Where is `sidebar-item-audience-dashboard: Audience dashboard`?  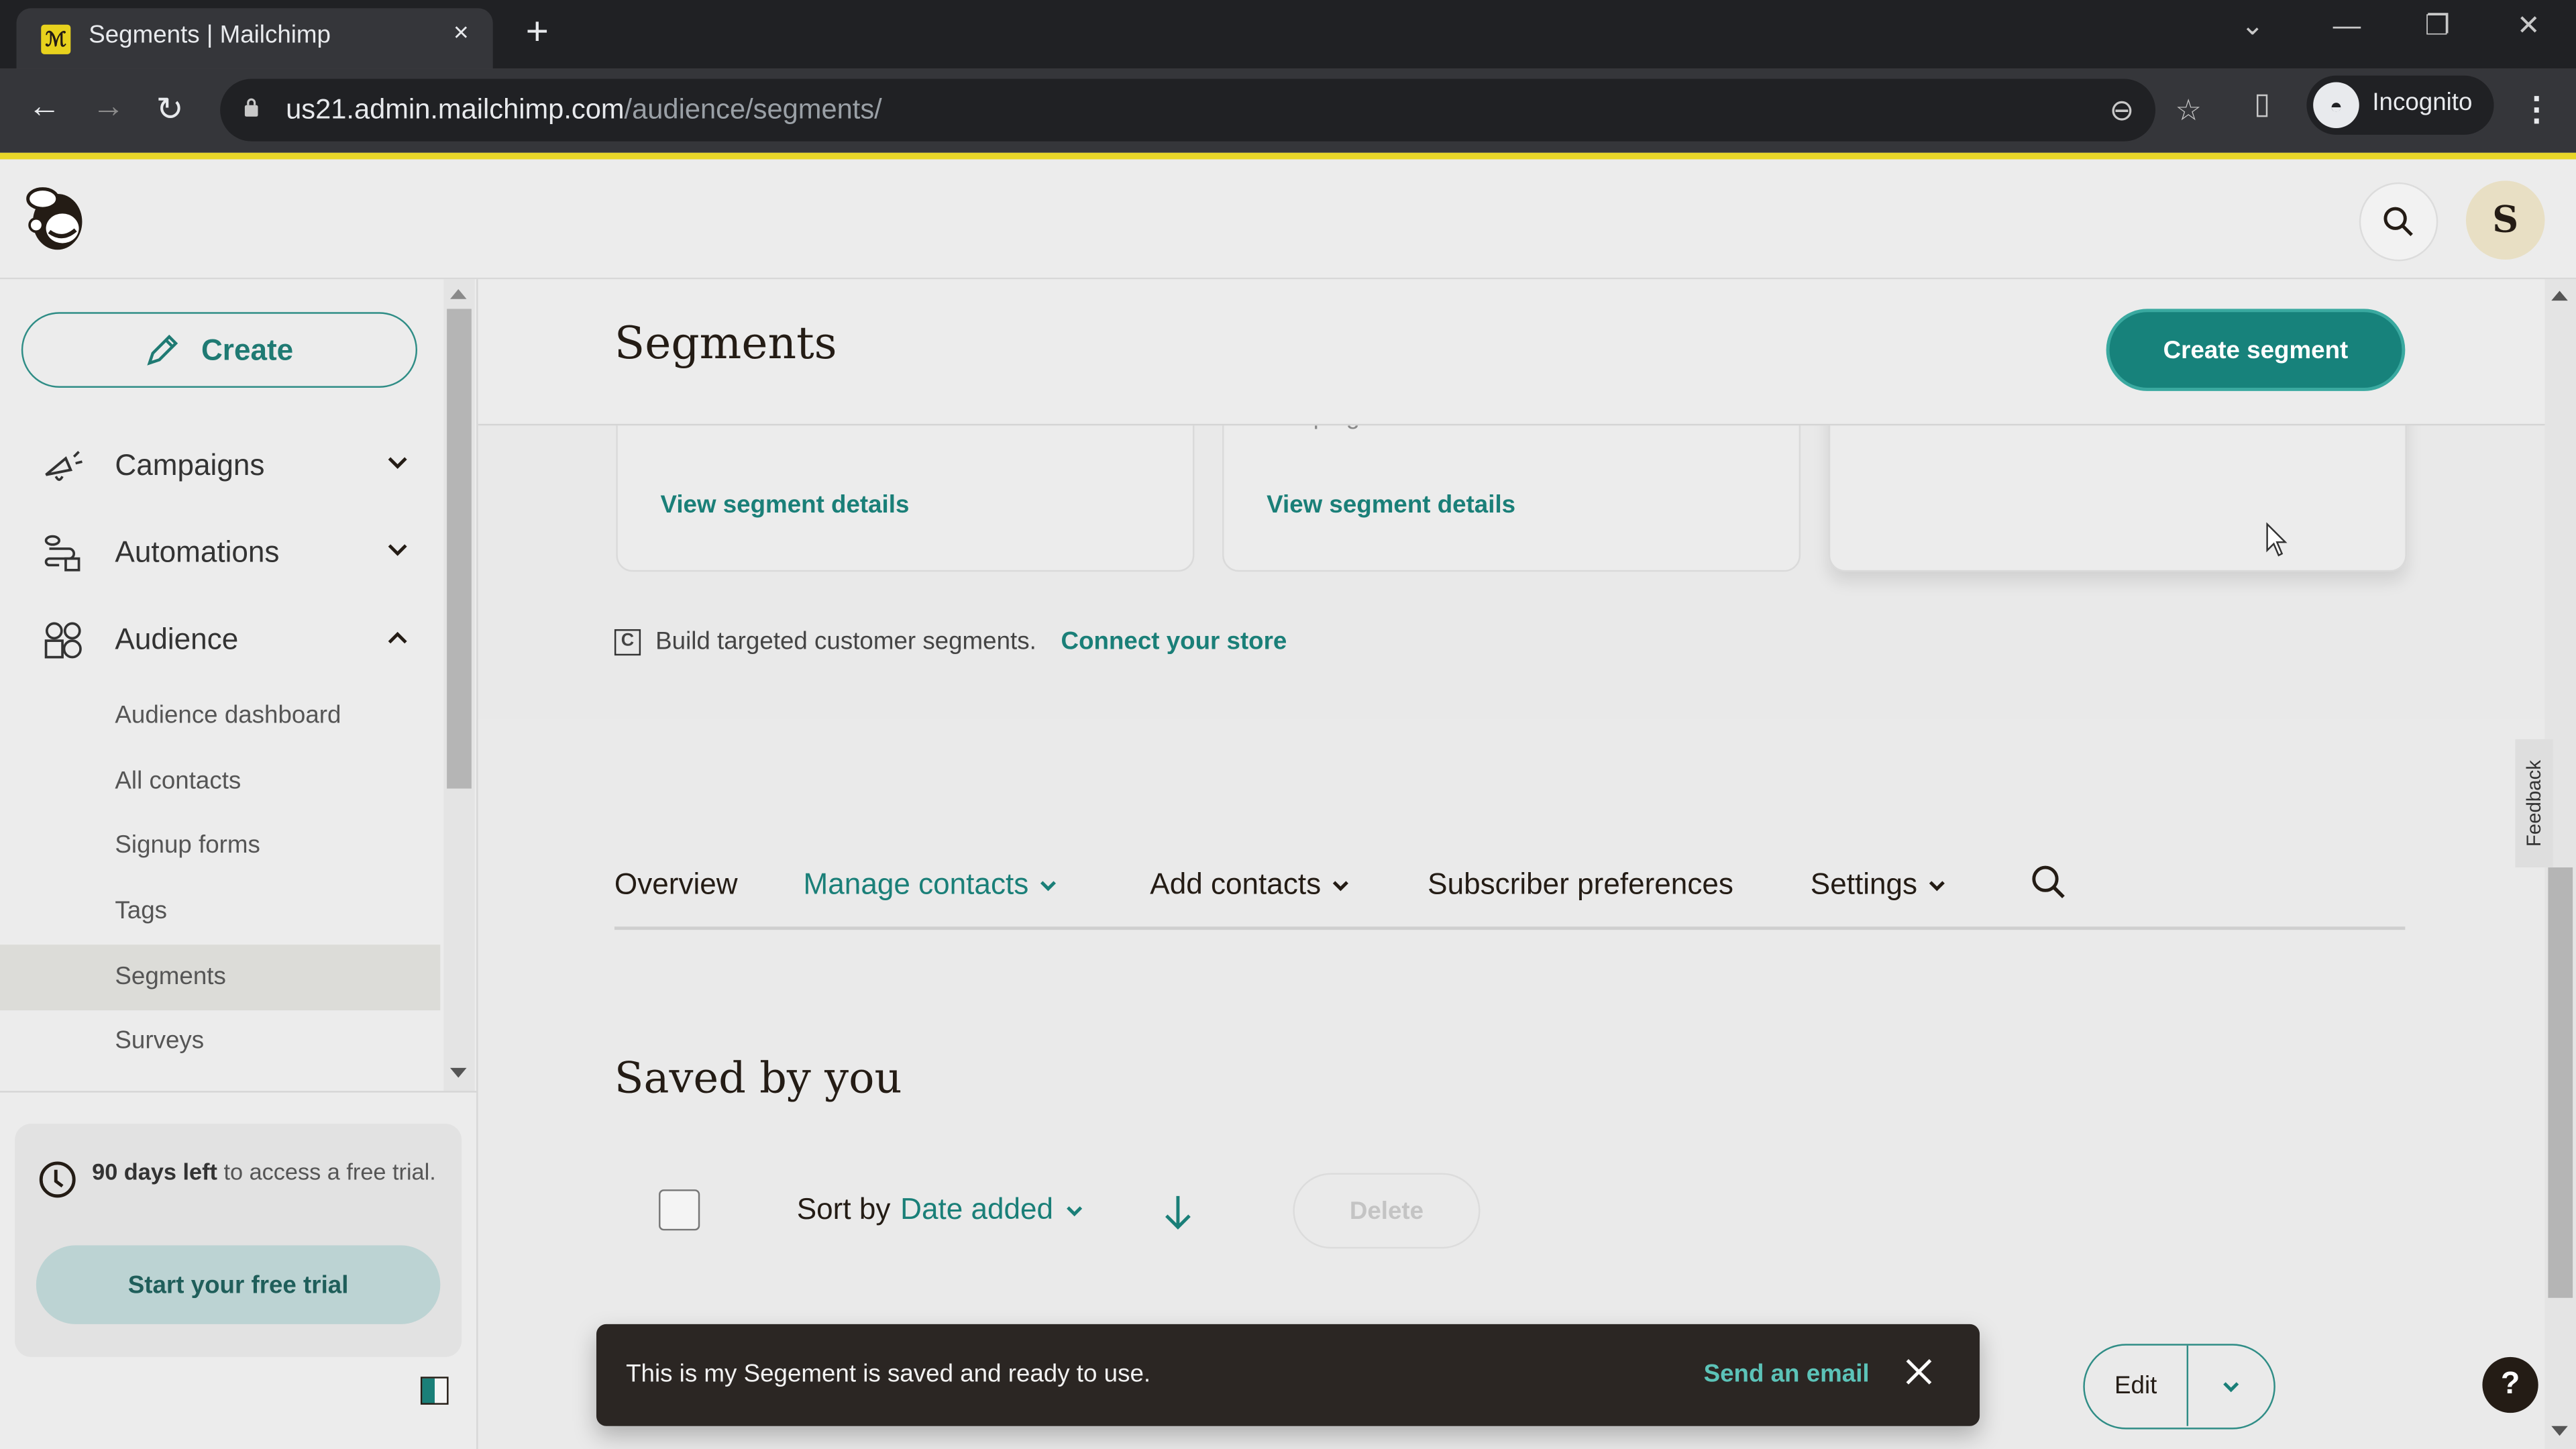
sidebar-item-audience-dashboard: Audience dashboard is located at coordinates (220, 716).